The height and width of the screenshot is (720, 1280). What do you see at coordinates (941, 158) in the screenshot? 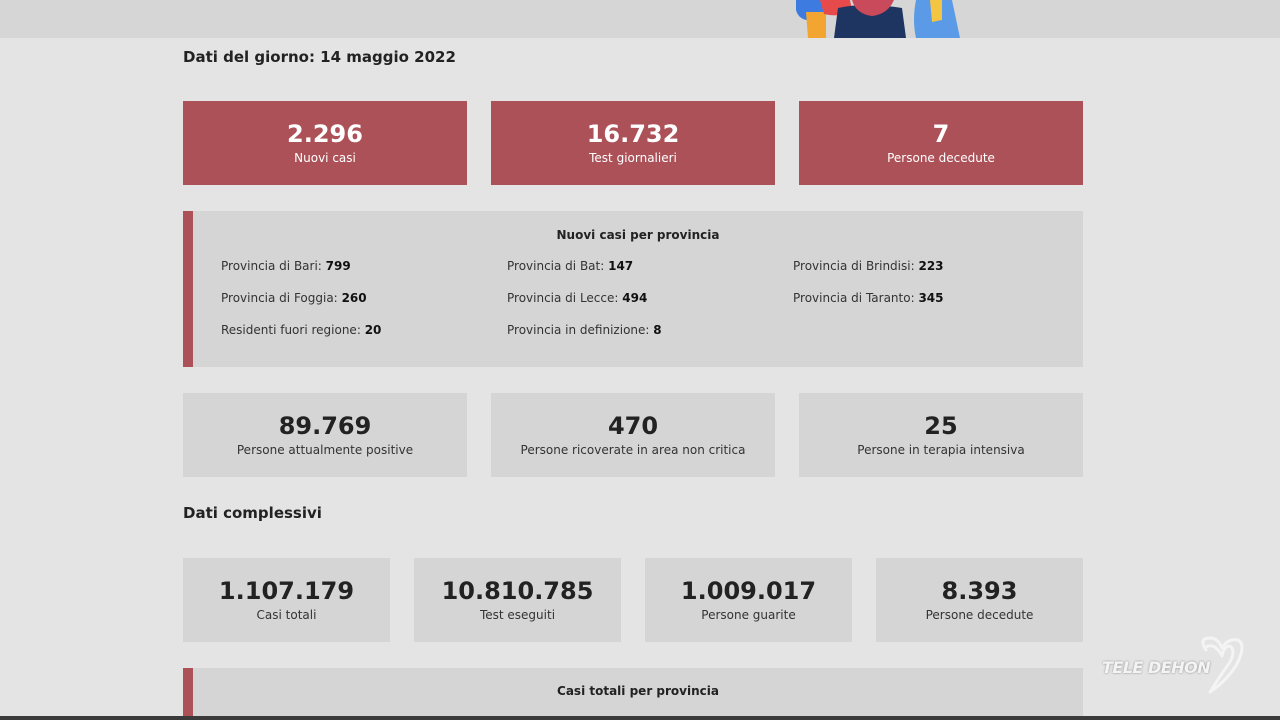
I see `daily-deaths-label: Persone decedute` at bounding box center [941, 158].